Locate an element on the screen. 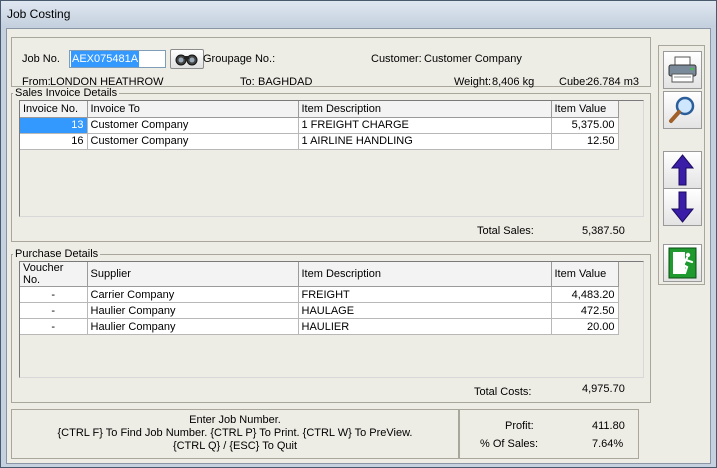 The width and height of the screenshot is (717, 468). item-value-cell: 4,483.20 is located at coordinates (585, 294).